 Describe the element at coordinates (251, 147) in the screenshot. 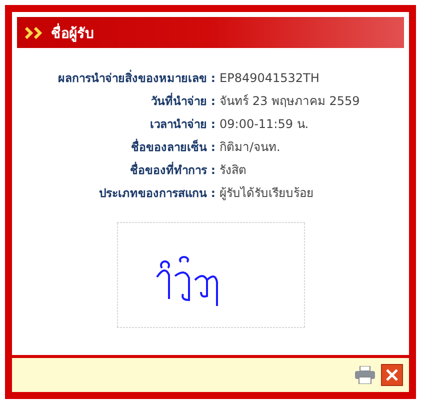

I see `field-value: กิติมา/จนท.` at that location.